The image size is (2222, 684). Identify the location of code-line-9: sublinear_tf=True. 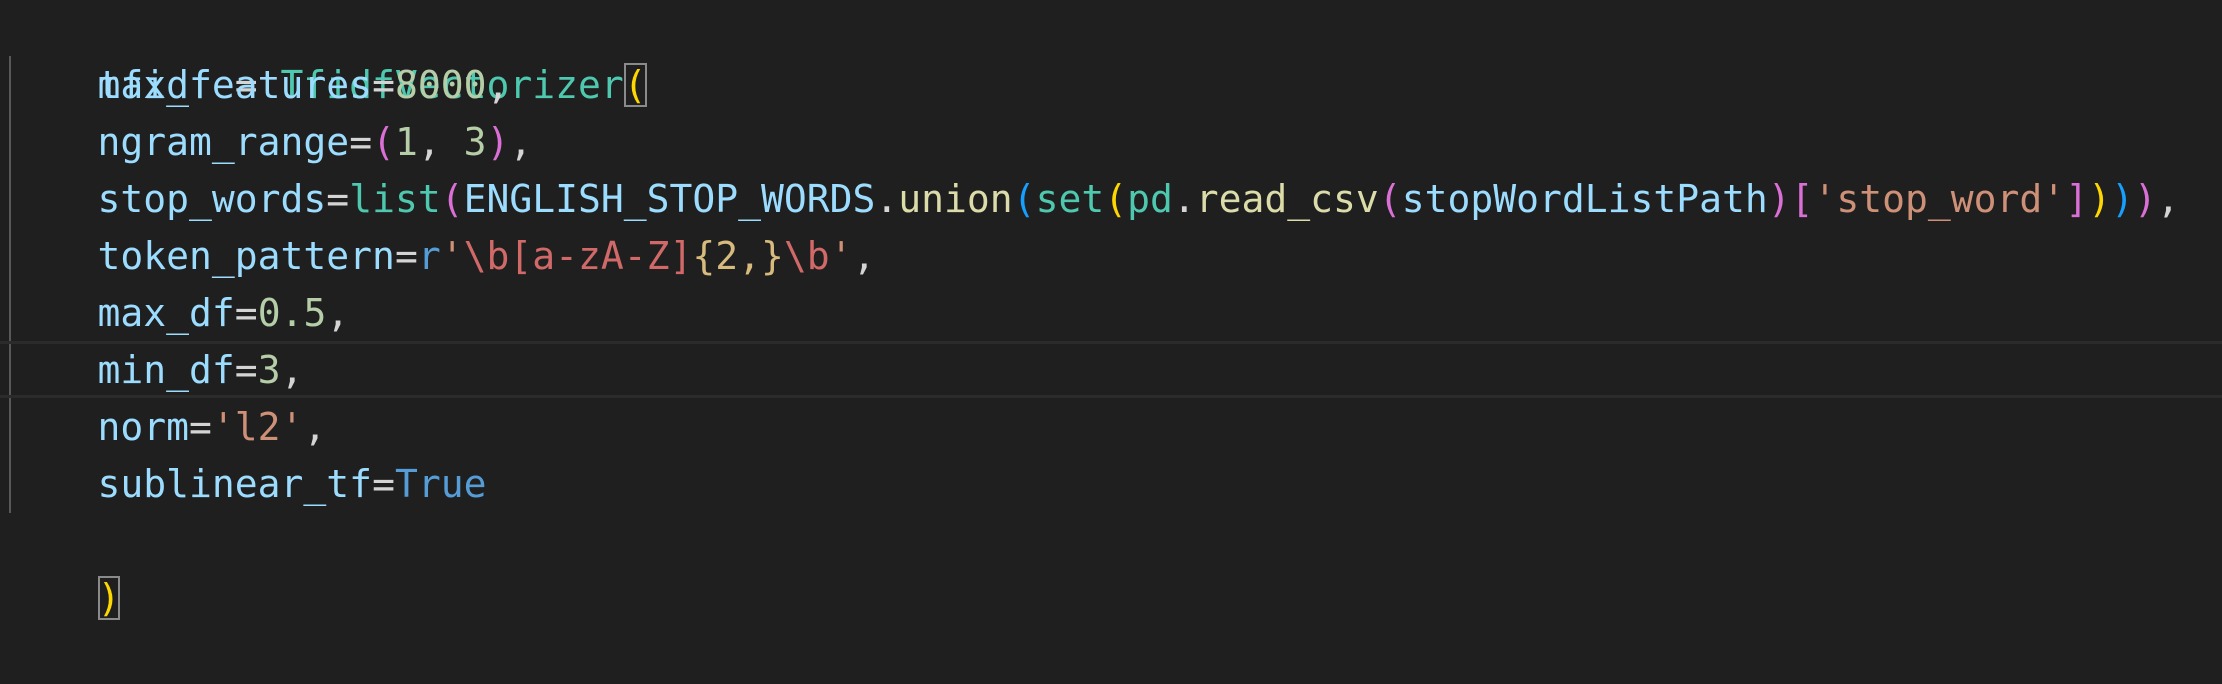
(246, 484).